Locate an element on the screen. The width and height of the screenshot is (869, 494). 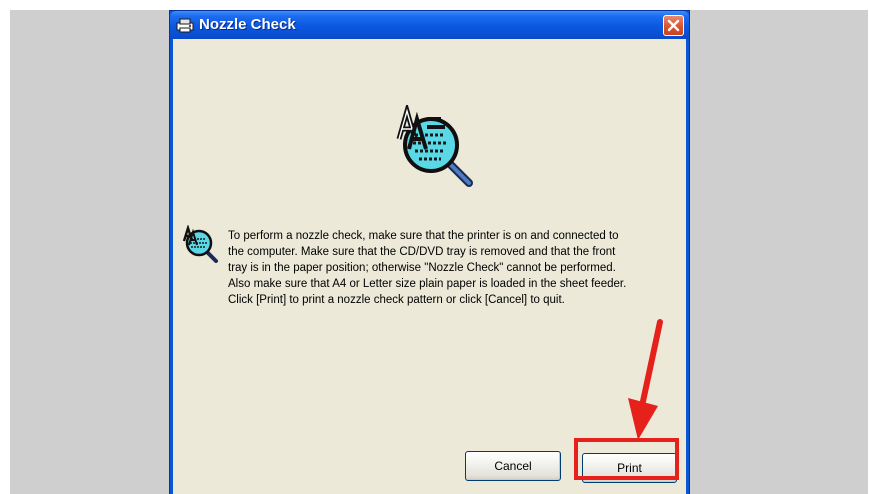
print-button-highlight-box is located at coordinates (626, 459).